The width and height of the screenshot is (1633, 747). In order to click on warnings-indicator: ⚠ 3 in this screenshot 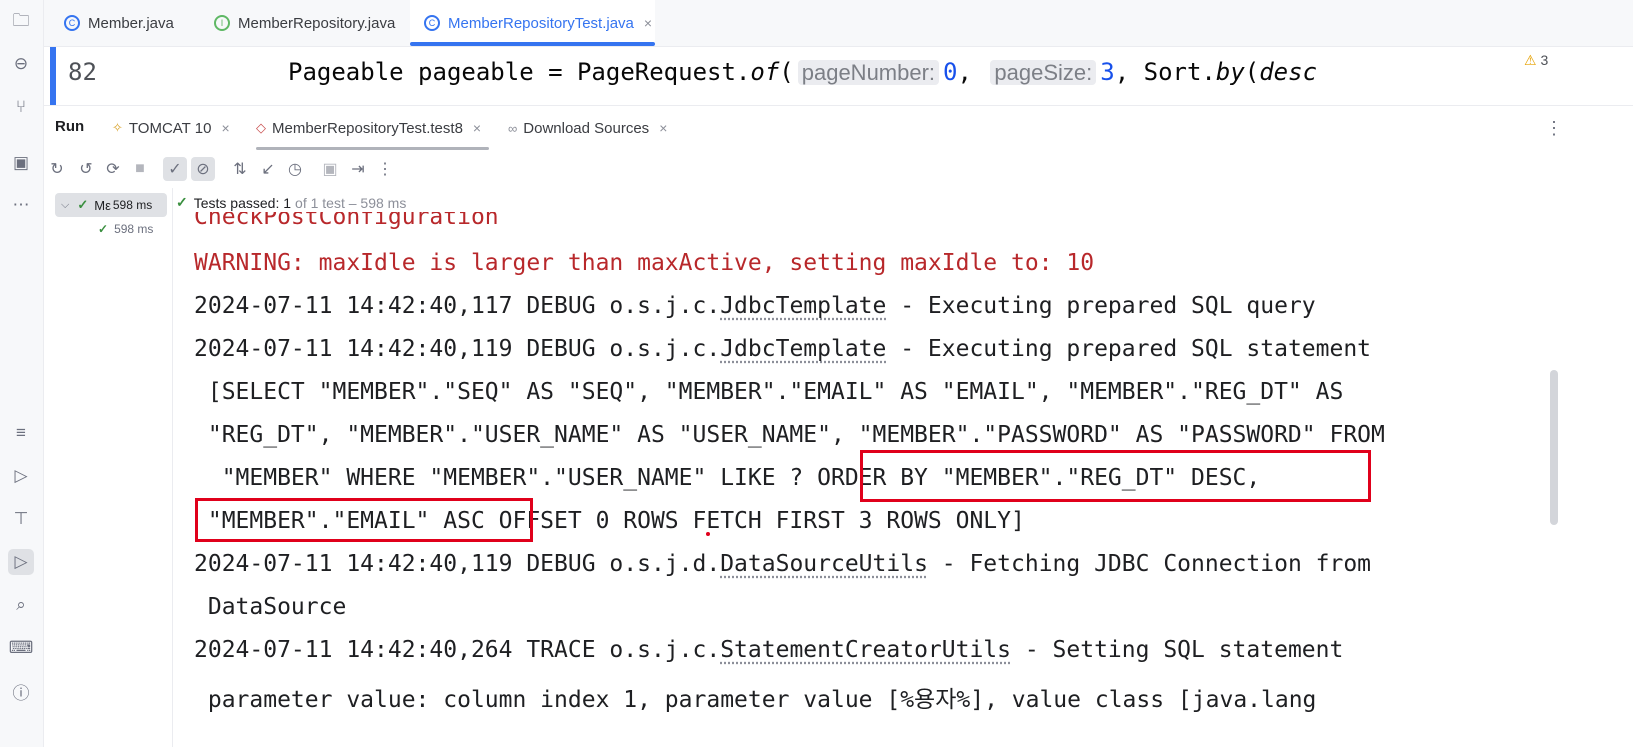, I will do `click(1536, 60)`.